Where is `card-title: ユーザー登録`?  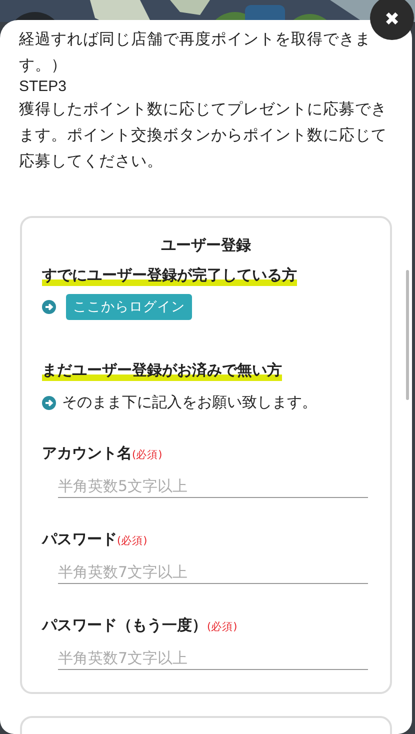
card-title: ユーザー登録 is located at coordinates (206, 245).